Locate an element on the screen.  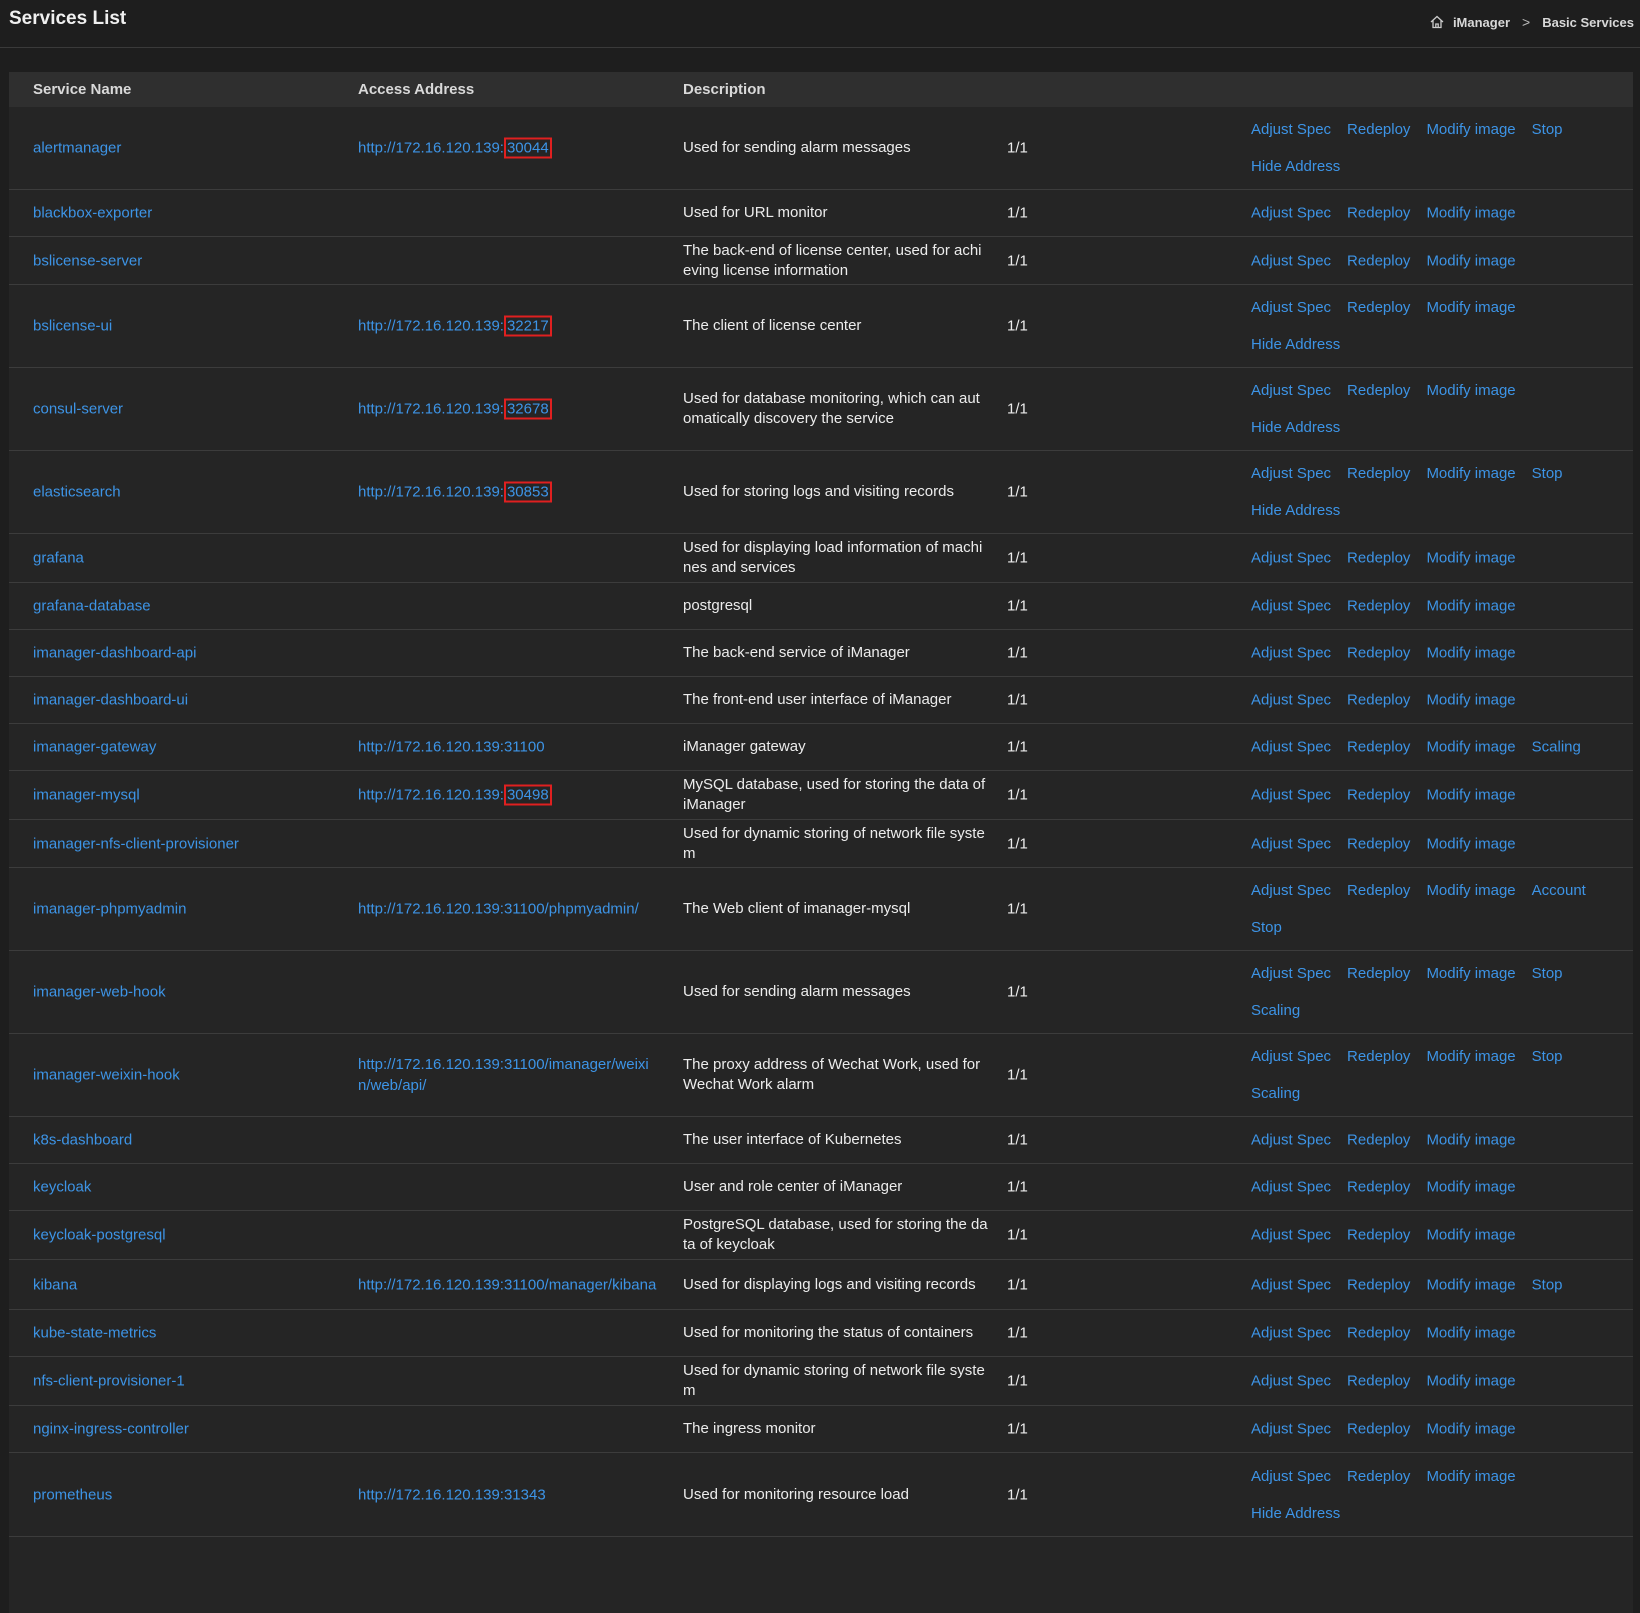
home-icon is located at coordinates (1437, 22).